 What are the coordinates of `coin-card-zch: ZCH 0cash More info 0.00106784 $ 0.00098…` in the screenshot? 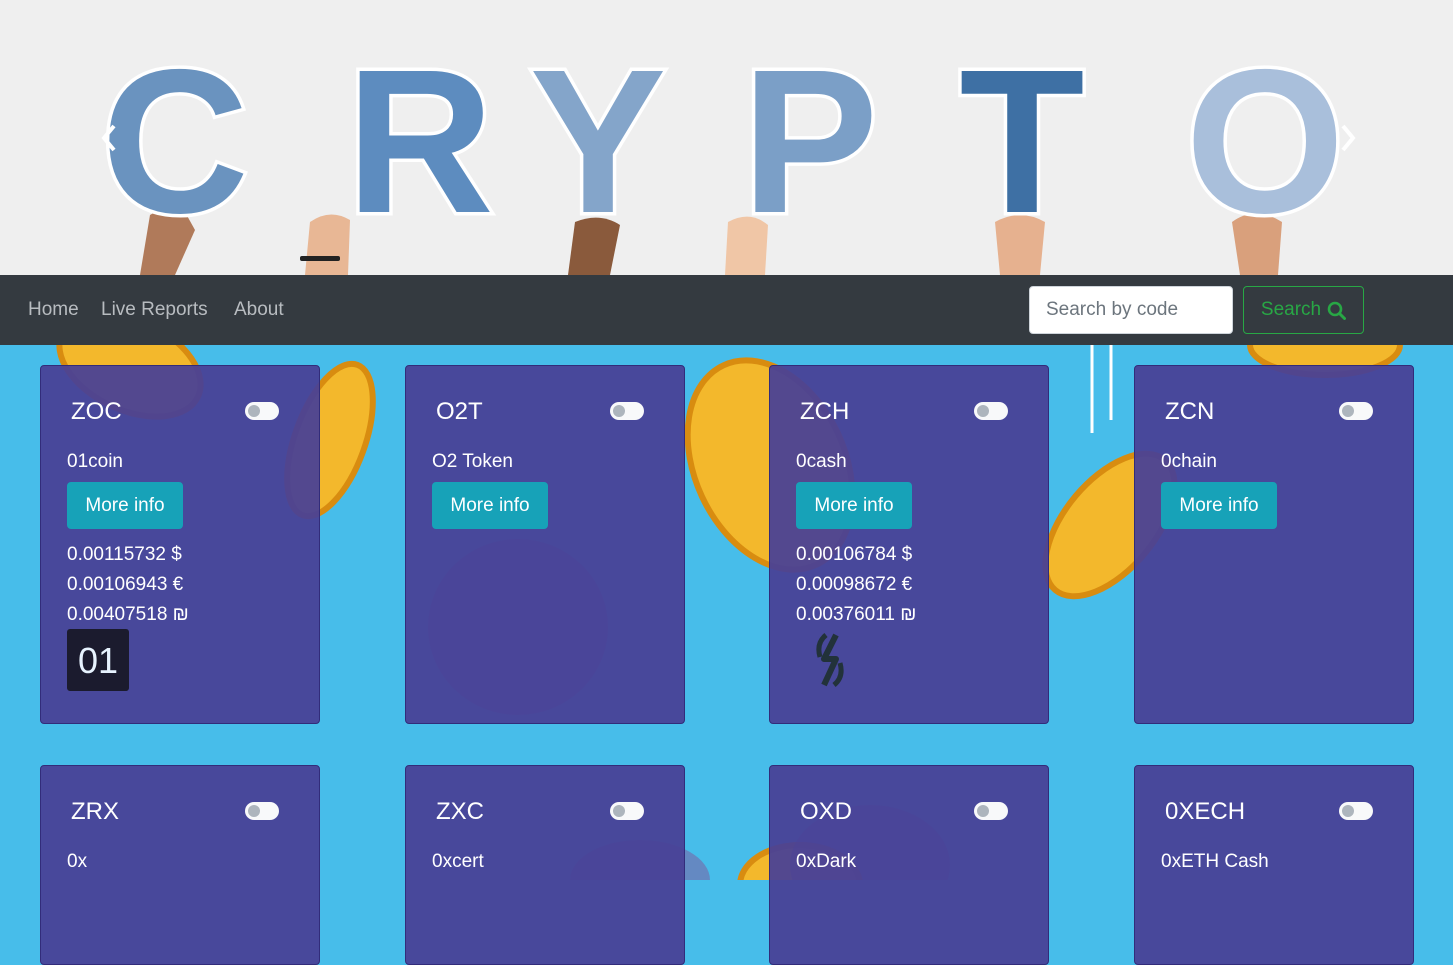 It's located at (909, 544).